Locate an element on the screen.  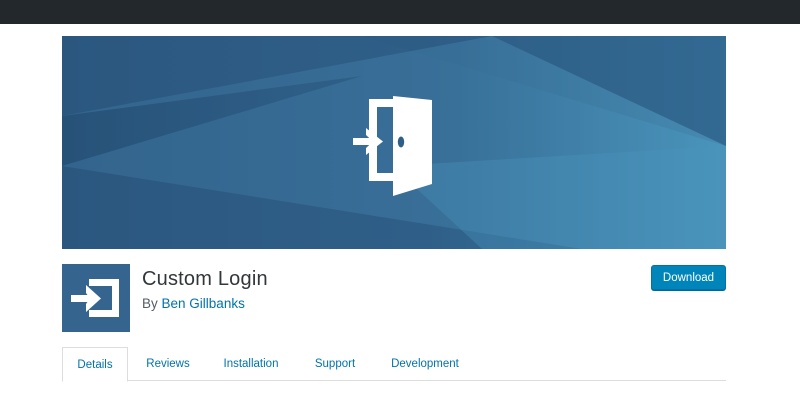
plugin-title: Custom Login is located at coordinates (205, 279).